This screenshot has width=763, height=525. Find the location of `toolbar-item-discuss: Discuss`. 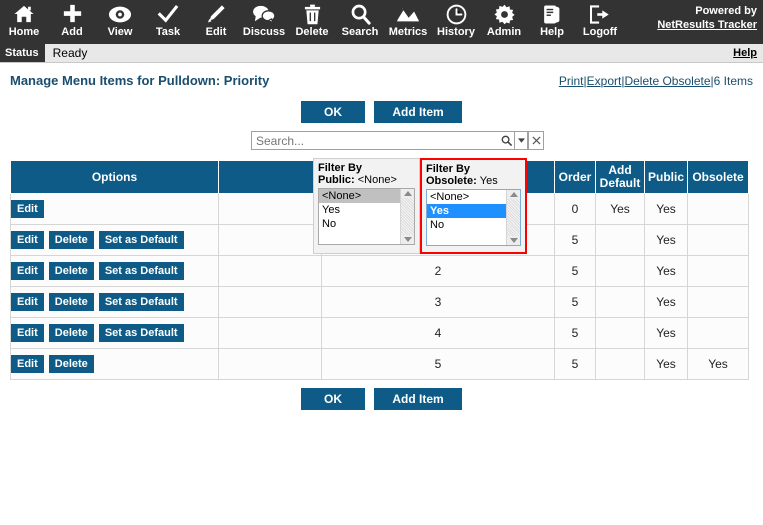

toolbar-item-discuss: Discuss is located at coordinates (264, 22).